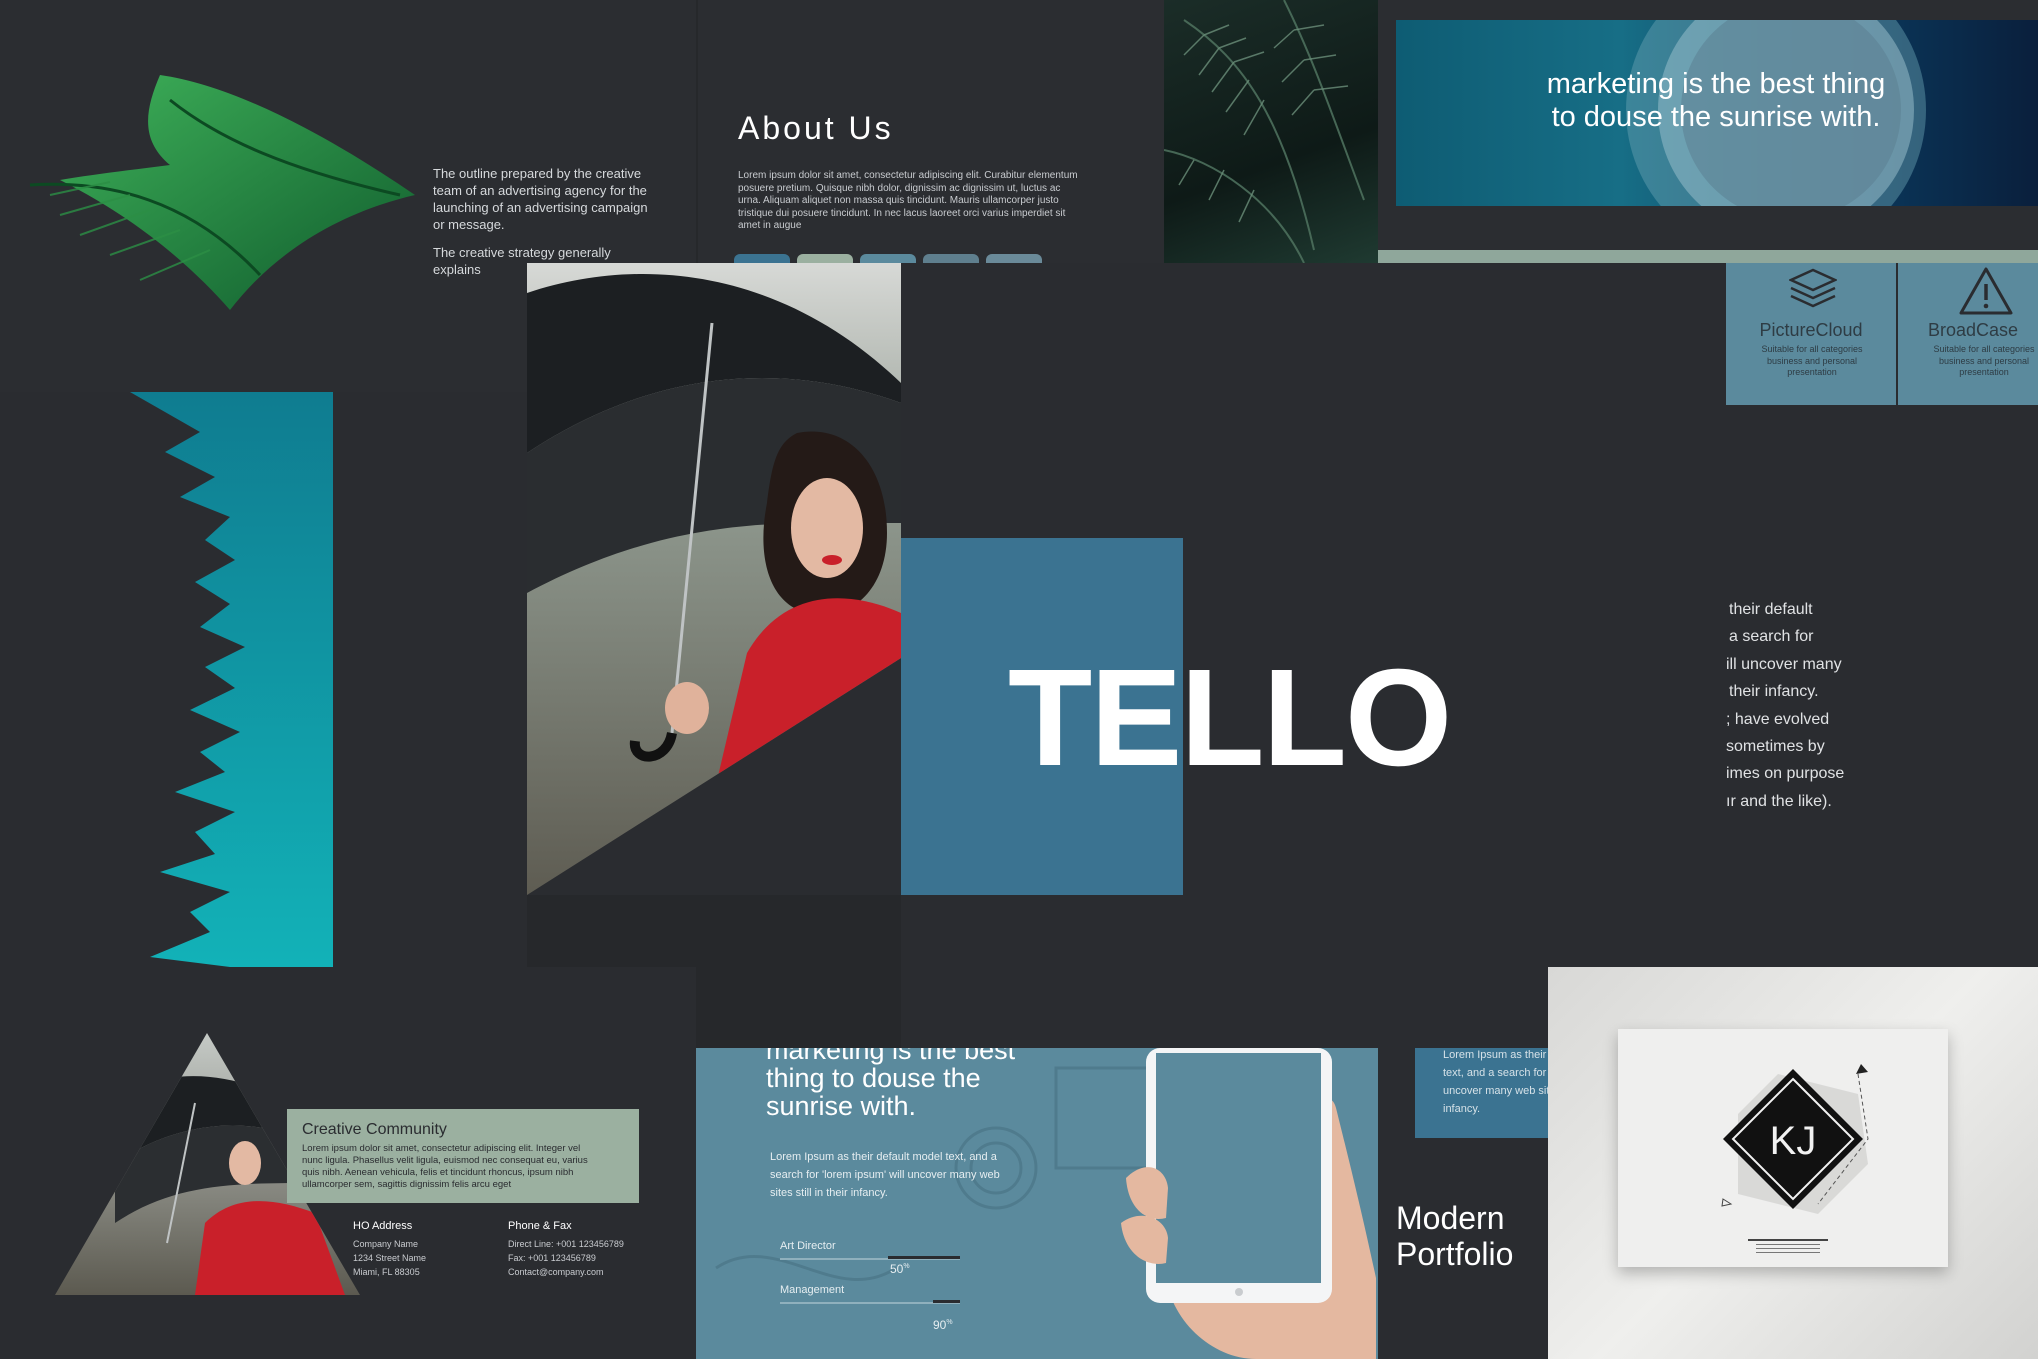 This screenshot has height=1359, width=2038. What do you see at coordinates (556, 1272) in the screenshot?
I see `phone-line-3: Contact@company.com` at bounding box center [556, 1272].